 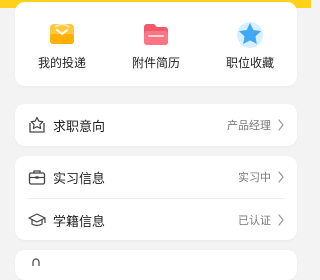 What do you see at coordinates (62, 33) in the screenshot?
I see `inbox-icon` at bounding box center [62, 33].